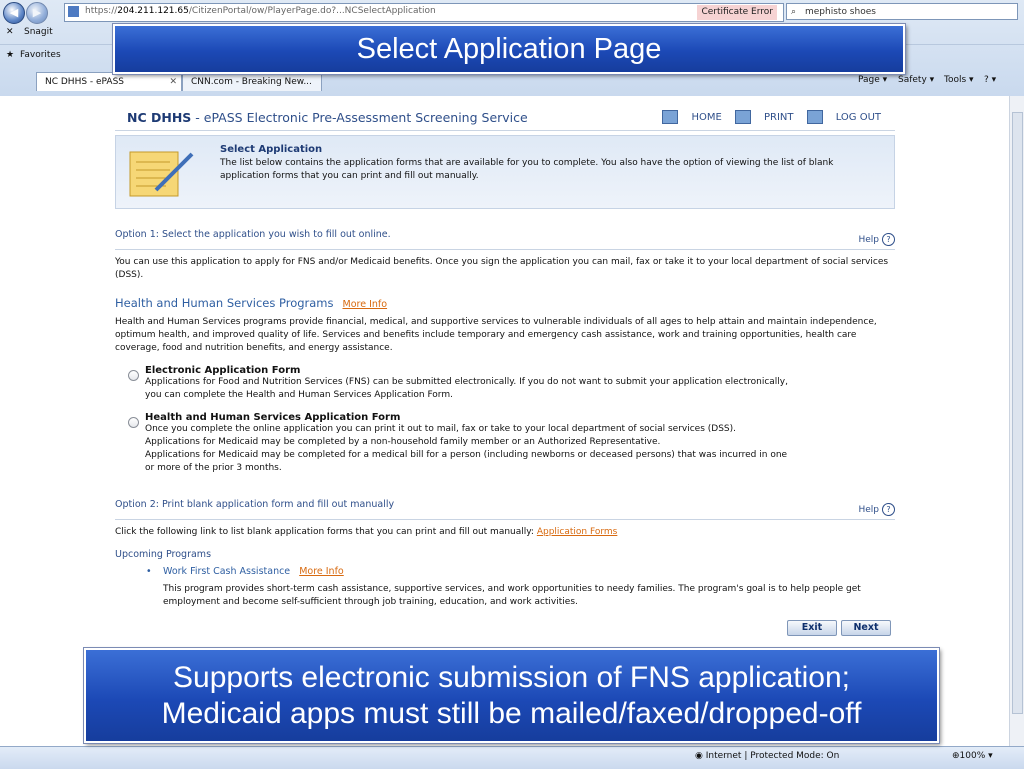 The width and height of the screenshot is (1024, 769). I want to click on next-button: Next, so click(866, 628).